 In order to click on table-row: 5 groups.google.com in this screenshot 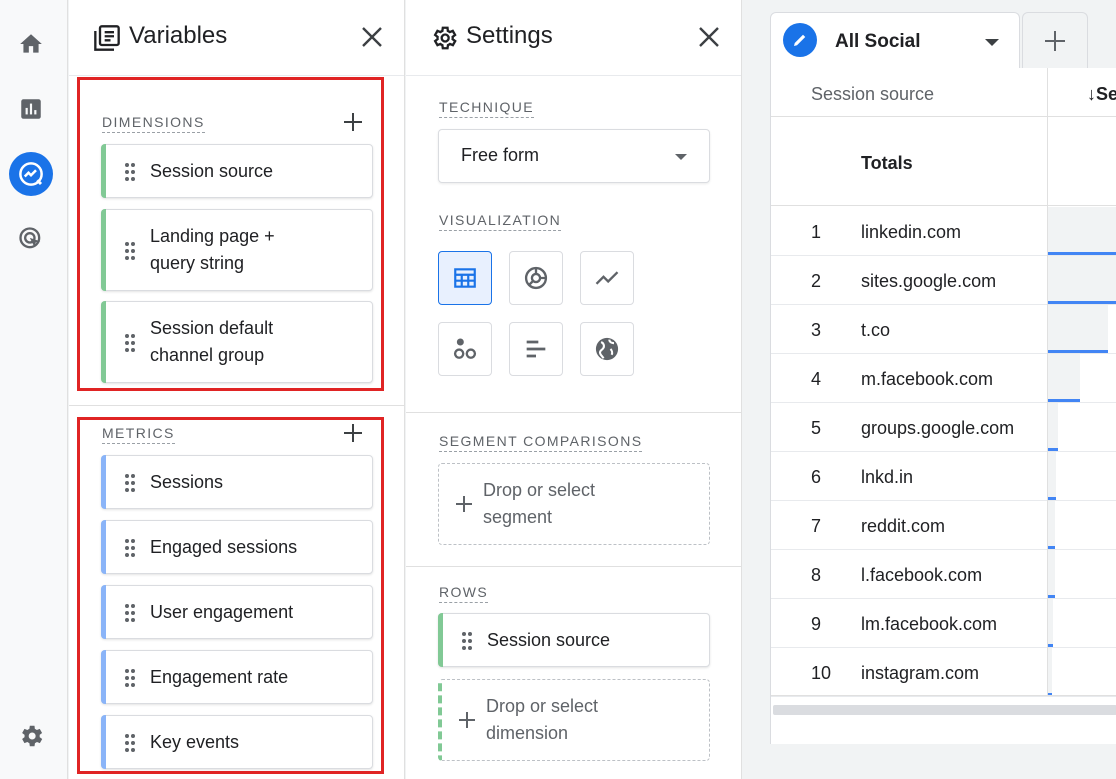, I will do `click(943, 427)`.